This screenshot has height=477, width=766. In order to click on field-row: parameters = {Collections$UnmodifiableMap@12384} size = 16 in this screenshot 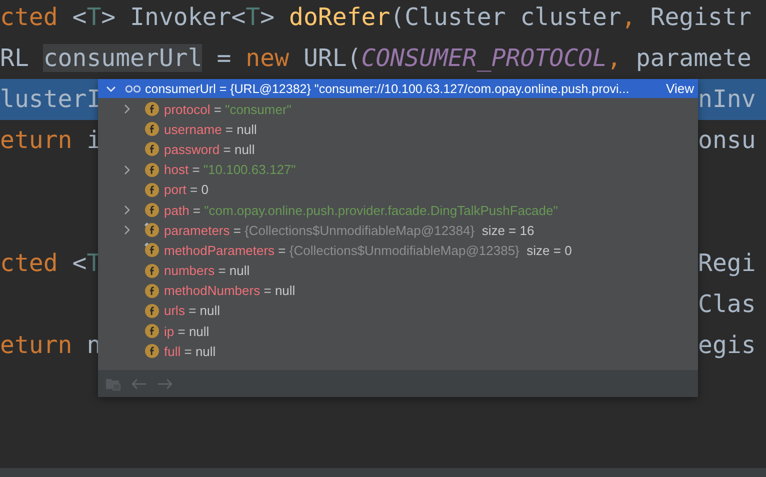, I will do `click(398, 230)`.